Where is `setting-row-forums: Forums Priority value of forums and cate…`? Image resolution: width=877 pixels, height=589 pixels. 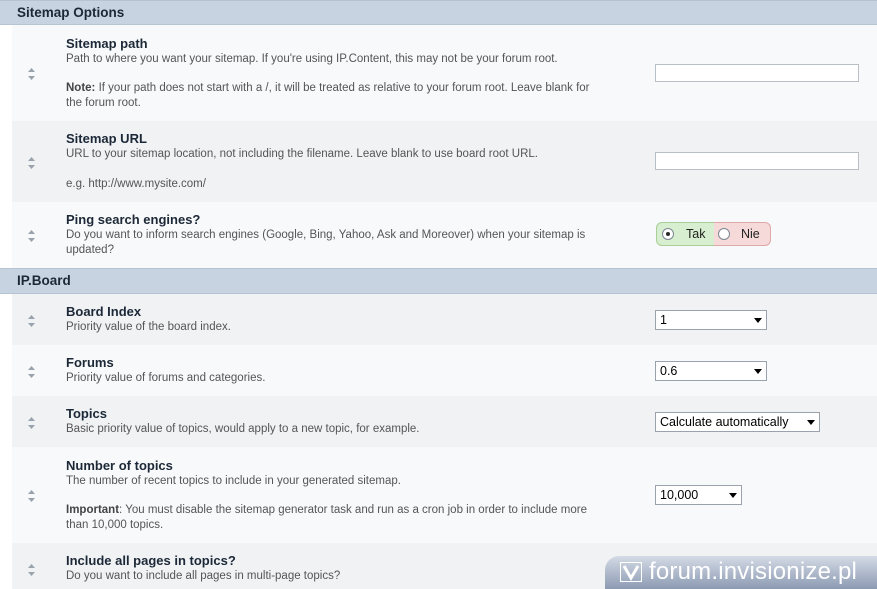 setting-row-forums: Forums Priority value of forums and cate… is located at coordinates (444, 370).